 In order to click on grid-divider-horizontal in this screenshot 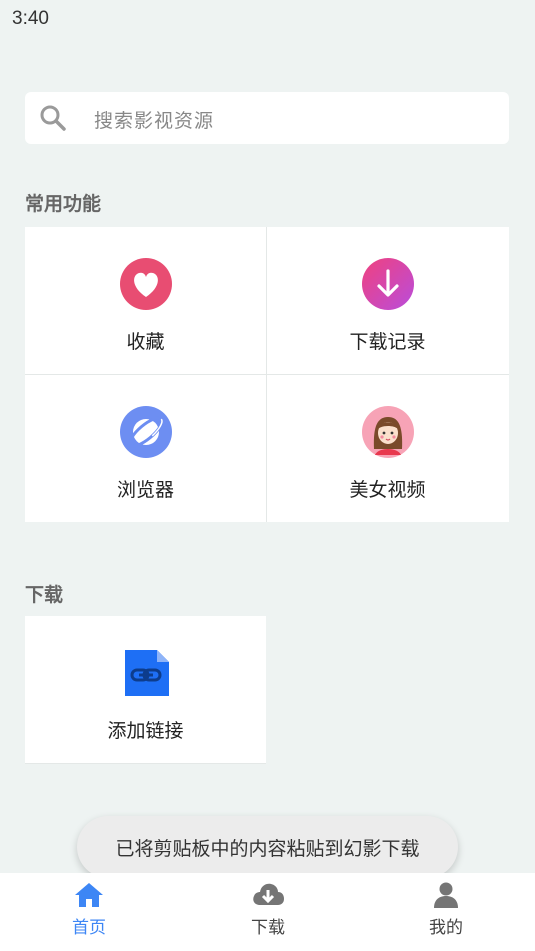, I will do `click(267, 374)`.